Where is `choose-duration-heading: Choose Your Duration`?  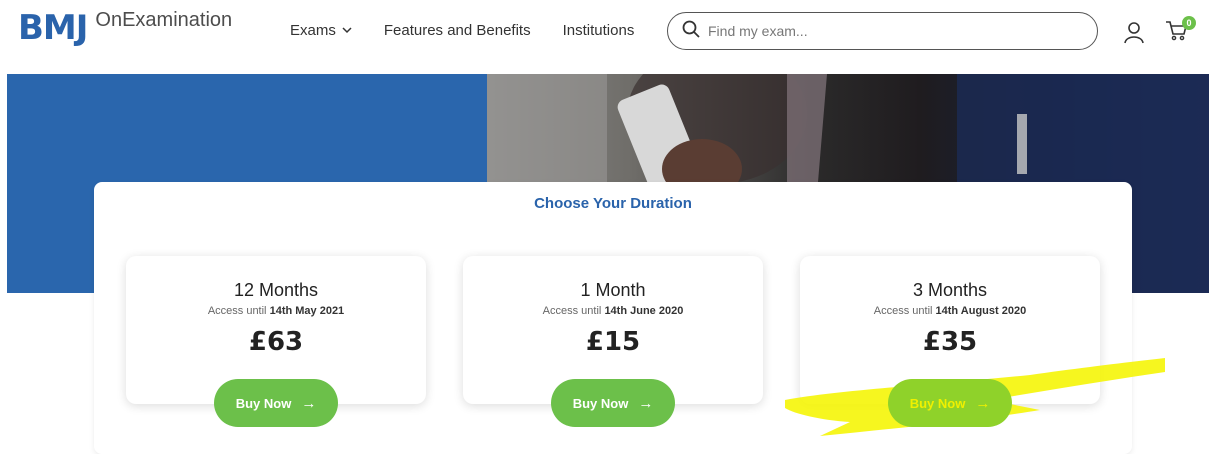
choose-duration-heading: Choose Your Duration is located at coordinates (613, 203).